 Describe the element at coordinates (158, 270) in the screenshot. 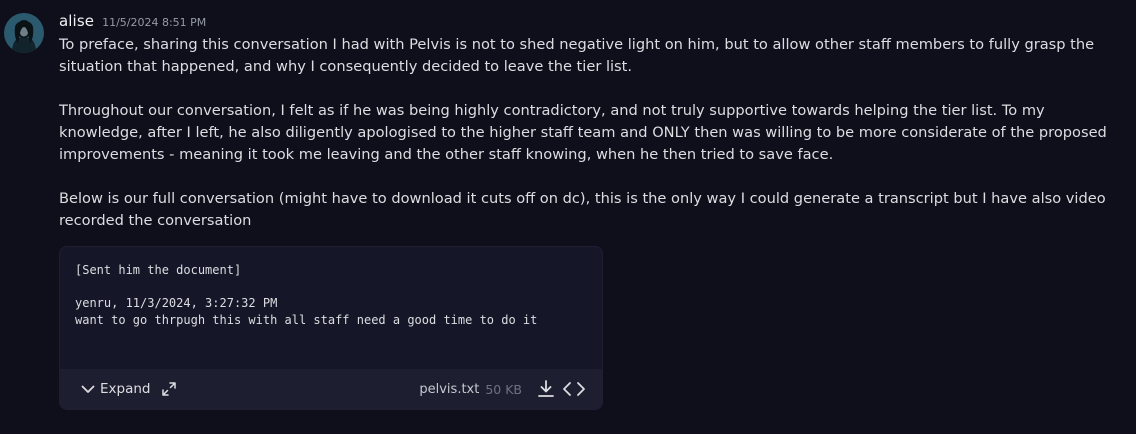

I see `file-preview-line: [Sent him the document]` at that location.